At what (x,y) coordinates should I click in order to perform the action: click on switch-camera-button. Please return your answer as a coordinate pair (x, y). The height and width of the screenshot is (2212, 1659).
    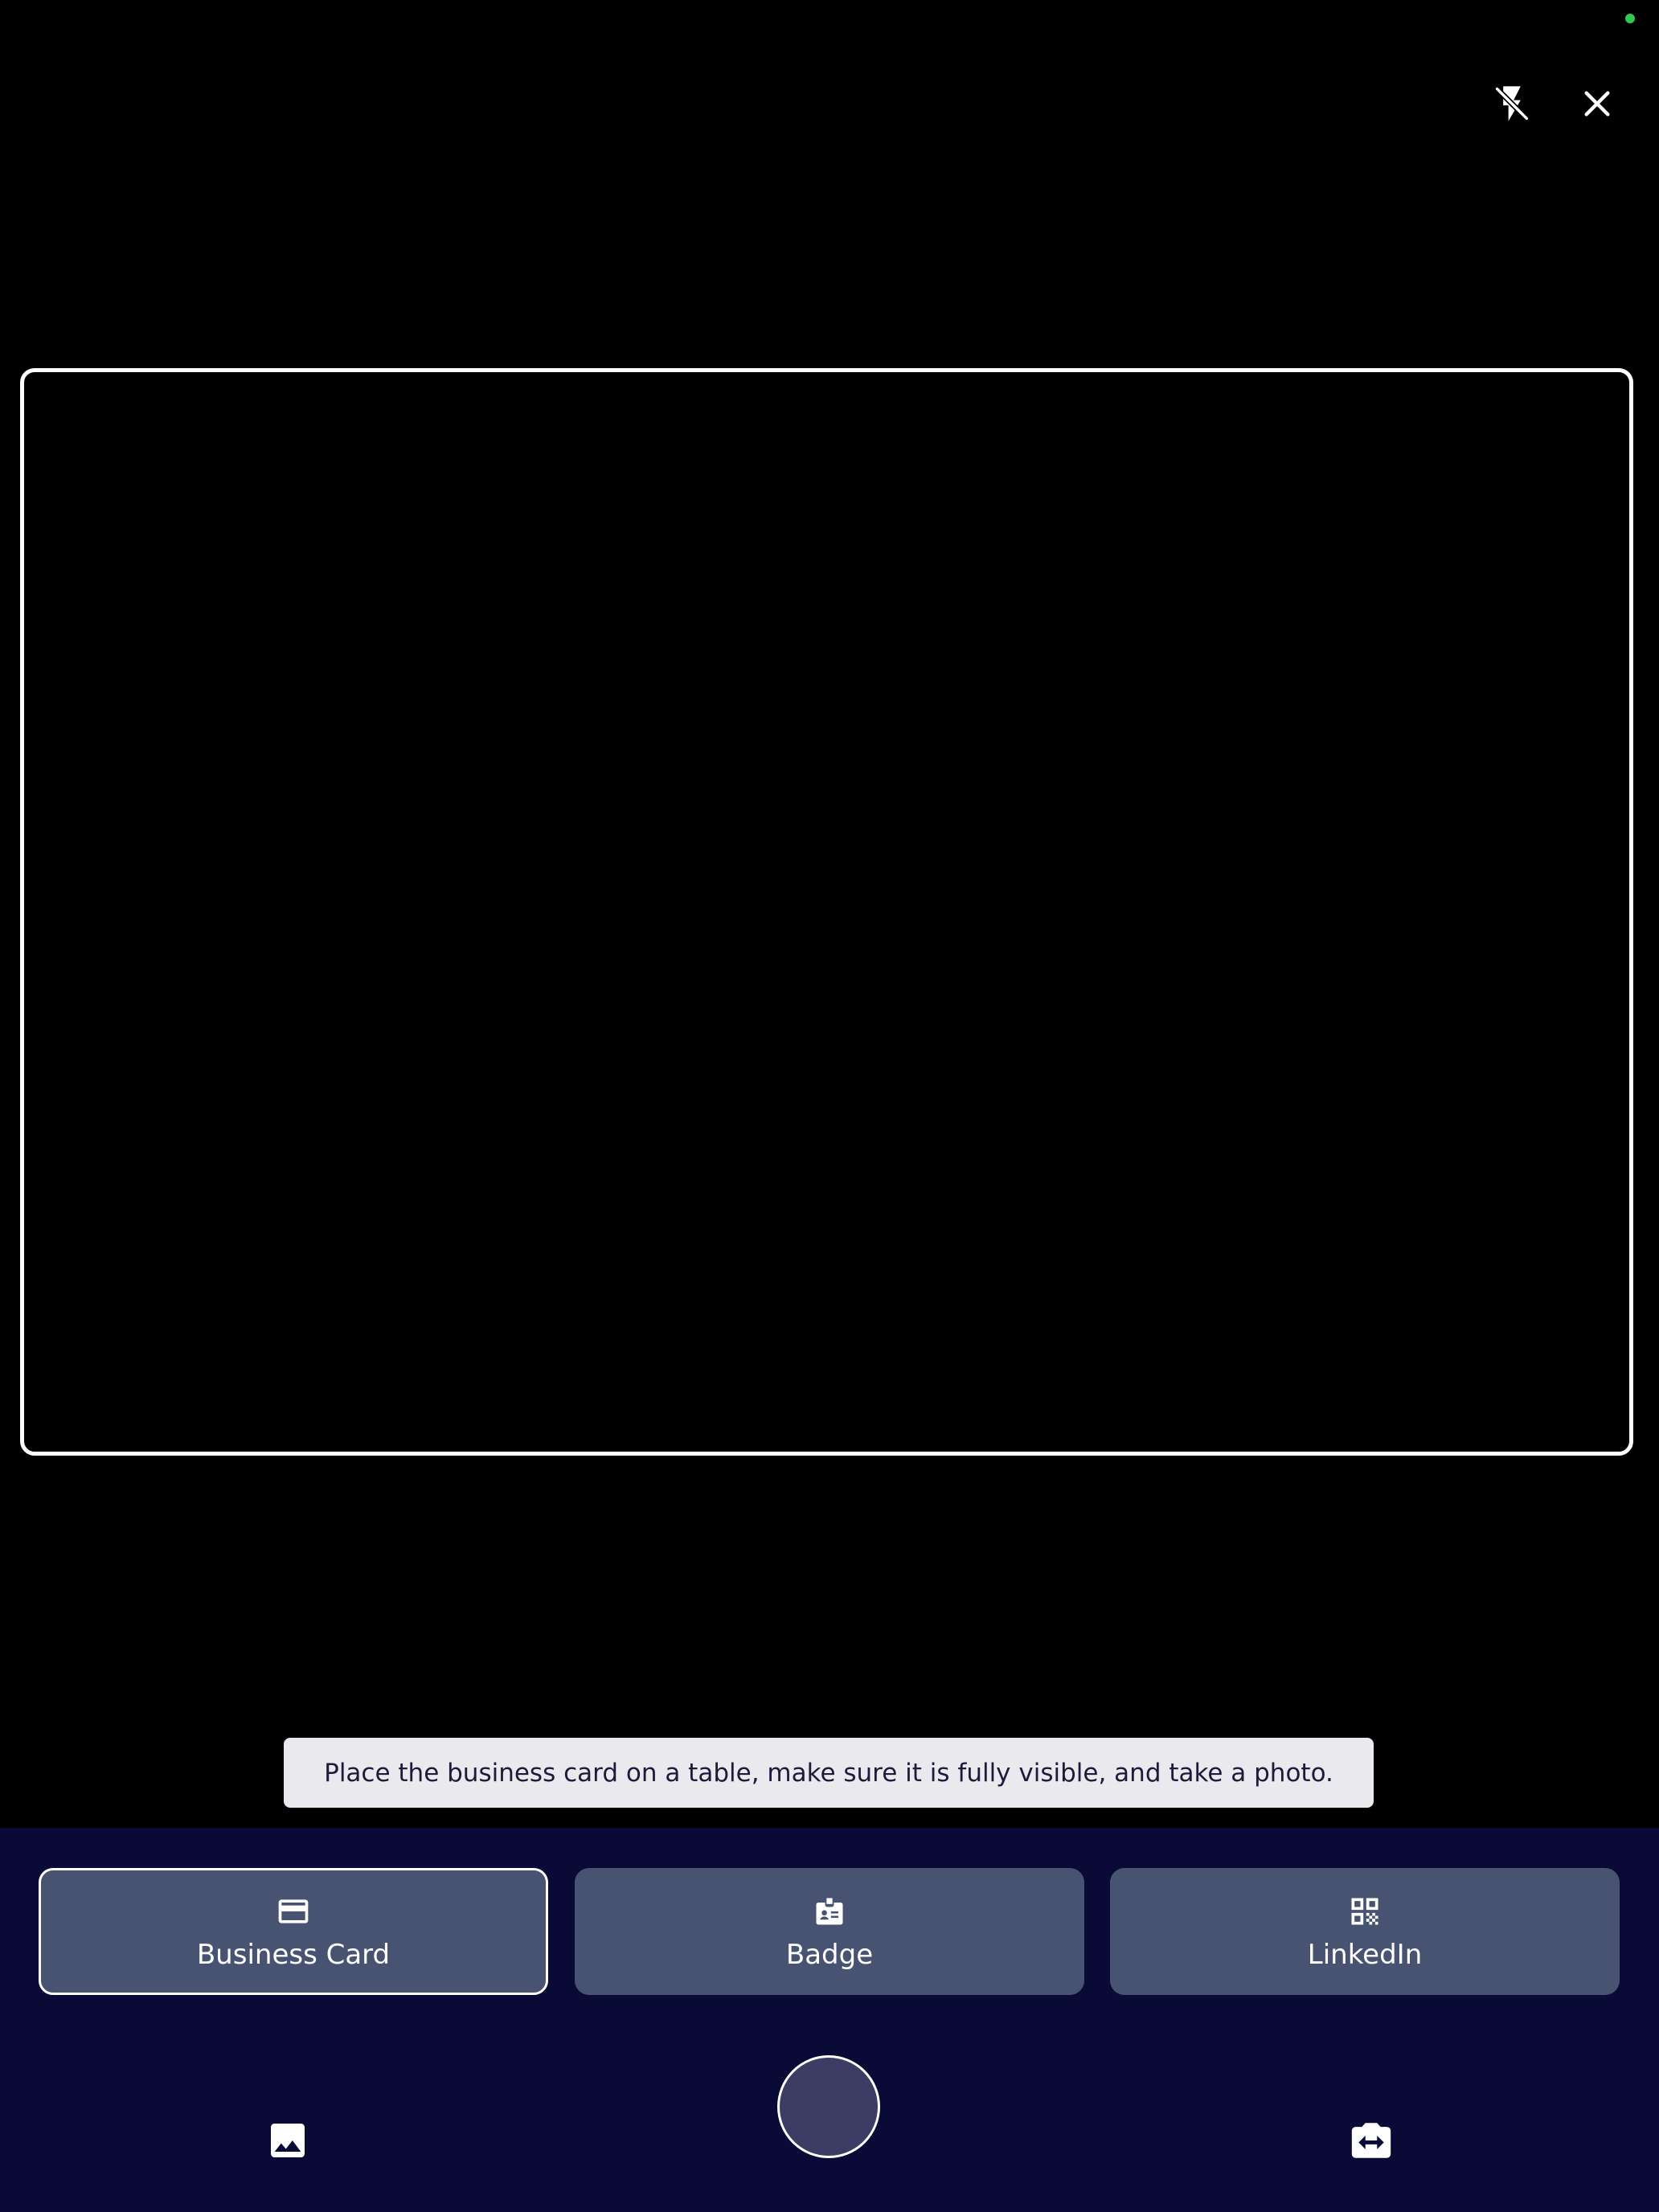
    Looking at the image, I should click on (1371, 2142).